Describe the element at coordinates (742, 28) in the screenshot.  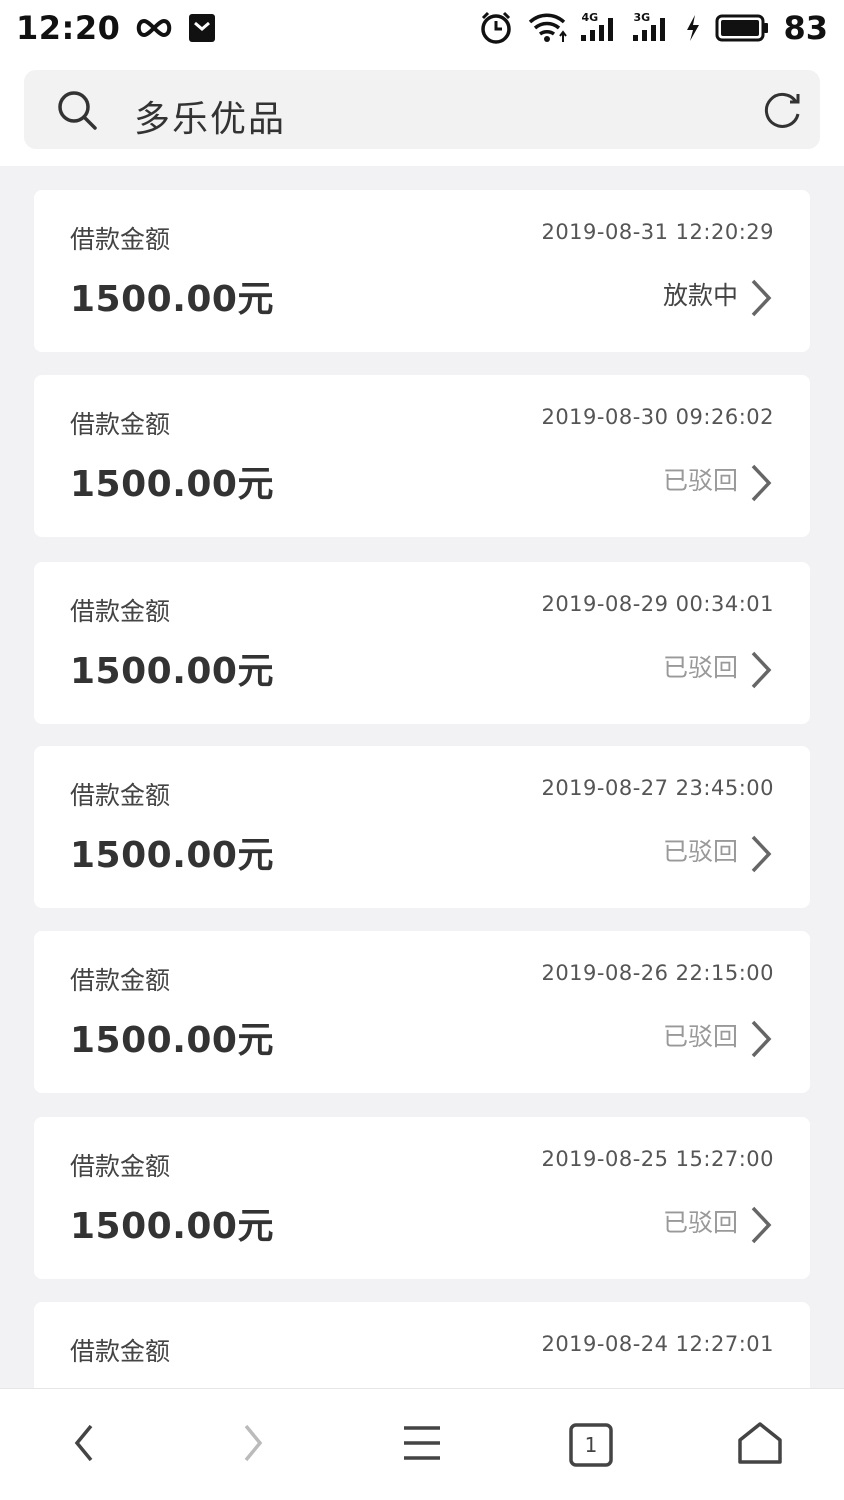
I see `battery-icon` at that location.